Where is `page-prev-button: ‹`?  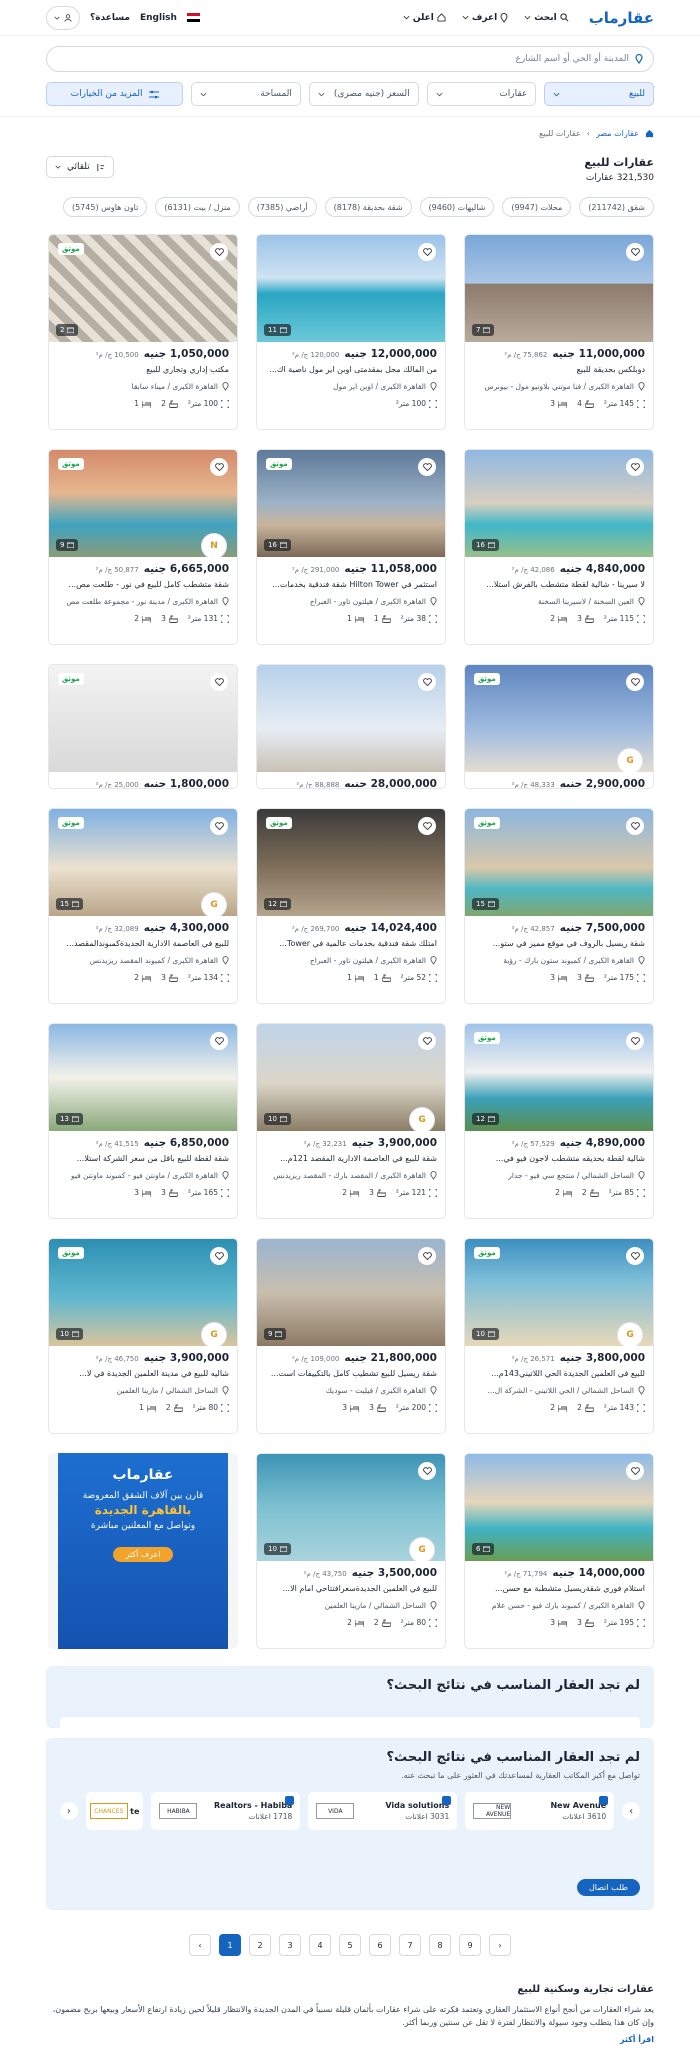 page-prev-button: ‹ is located at coordinates (200, 1945).